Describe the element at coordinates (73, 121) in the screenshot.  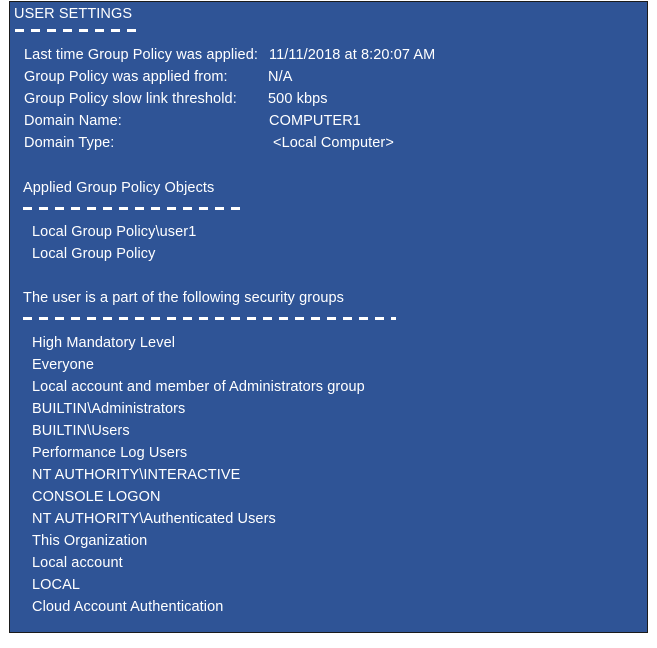
I see `summary-label-domain-name: Domain Name:` at that location.